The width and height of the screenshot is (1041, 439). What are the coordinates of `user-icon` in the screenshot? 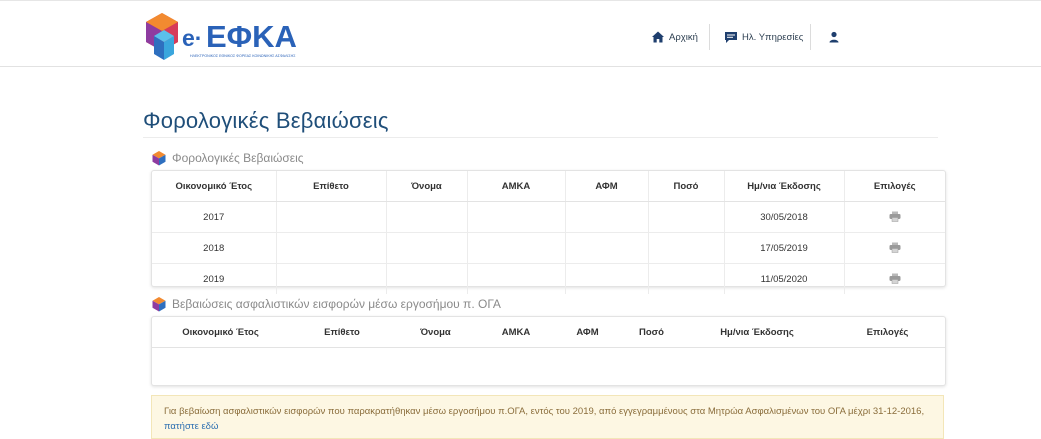 It's located at (834, 37).